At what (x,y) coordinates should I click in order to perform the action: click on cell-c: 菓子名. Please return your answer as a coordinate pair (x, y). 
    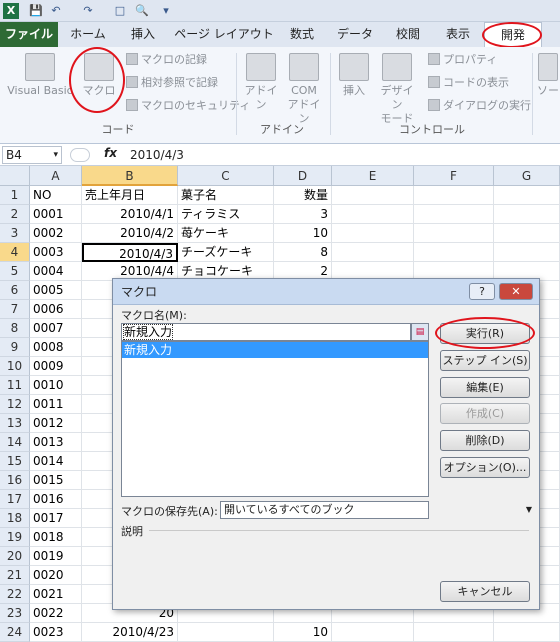
    Looking at the image, I should click on (226, 195).